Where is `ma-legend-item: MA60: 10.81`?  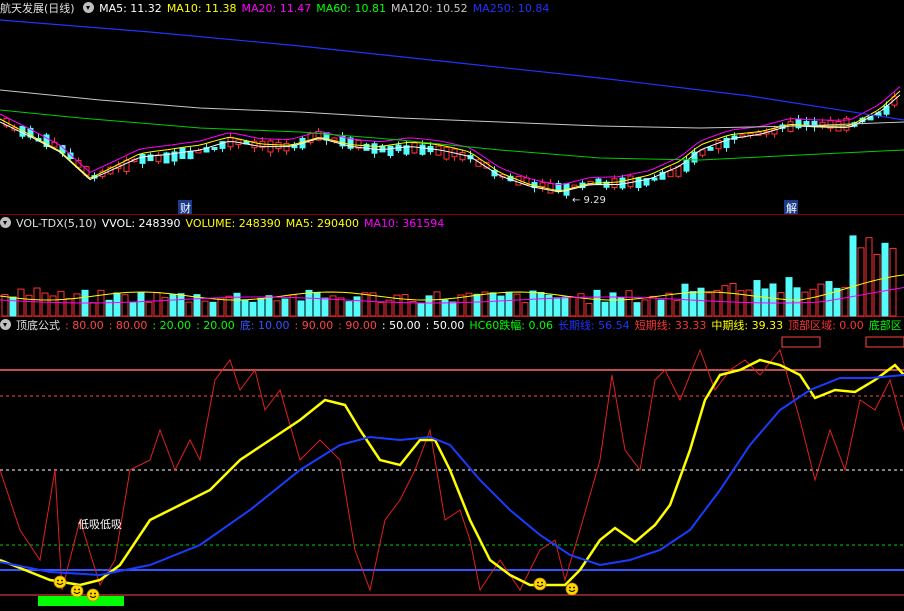
ma-legend-item: MA60: 10.81 is located at coordinates (351, 8).